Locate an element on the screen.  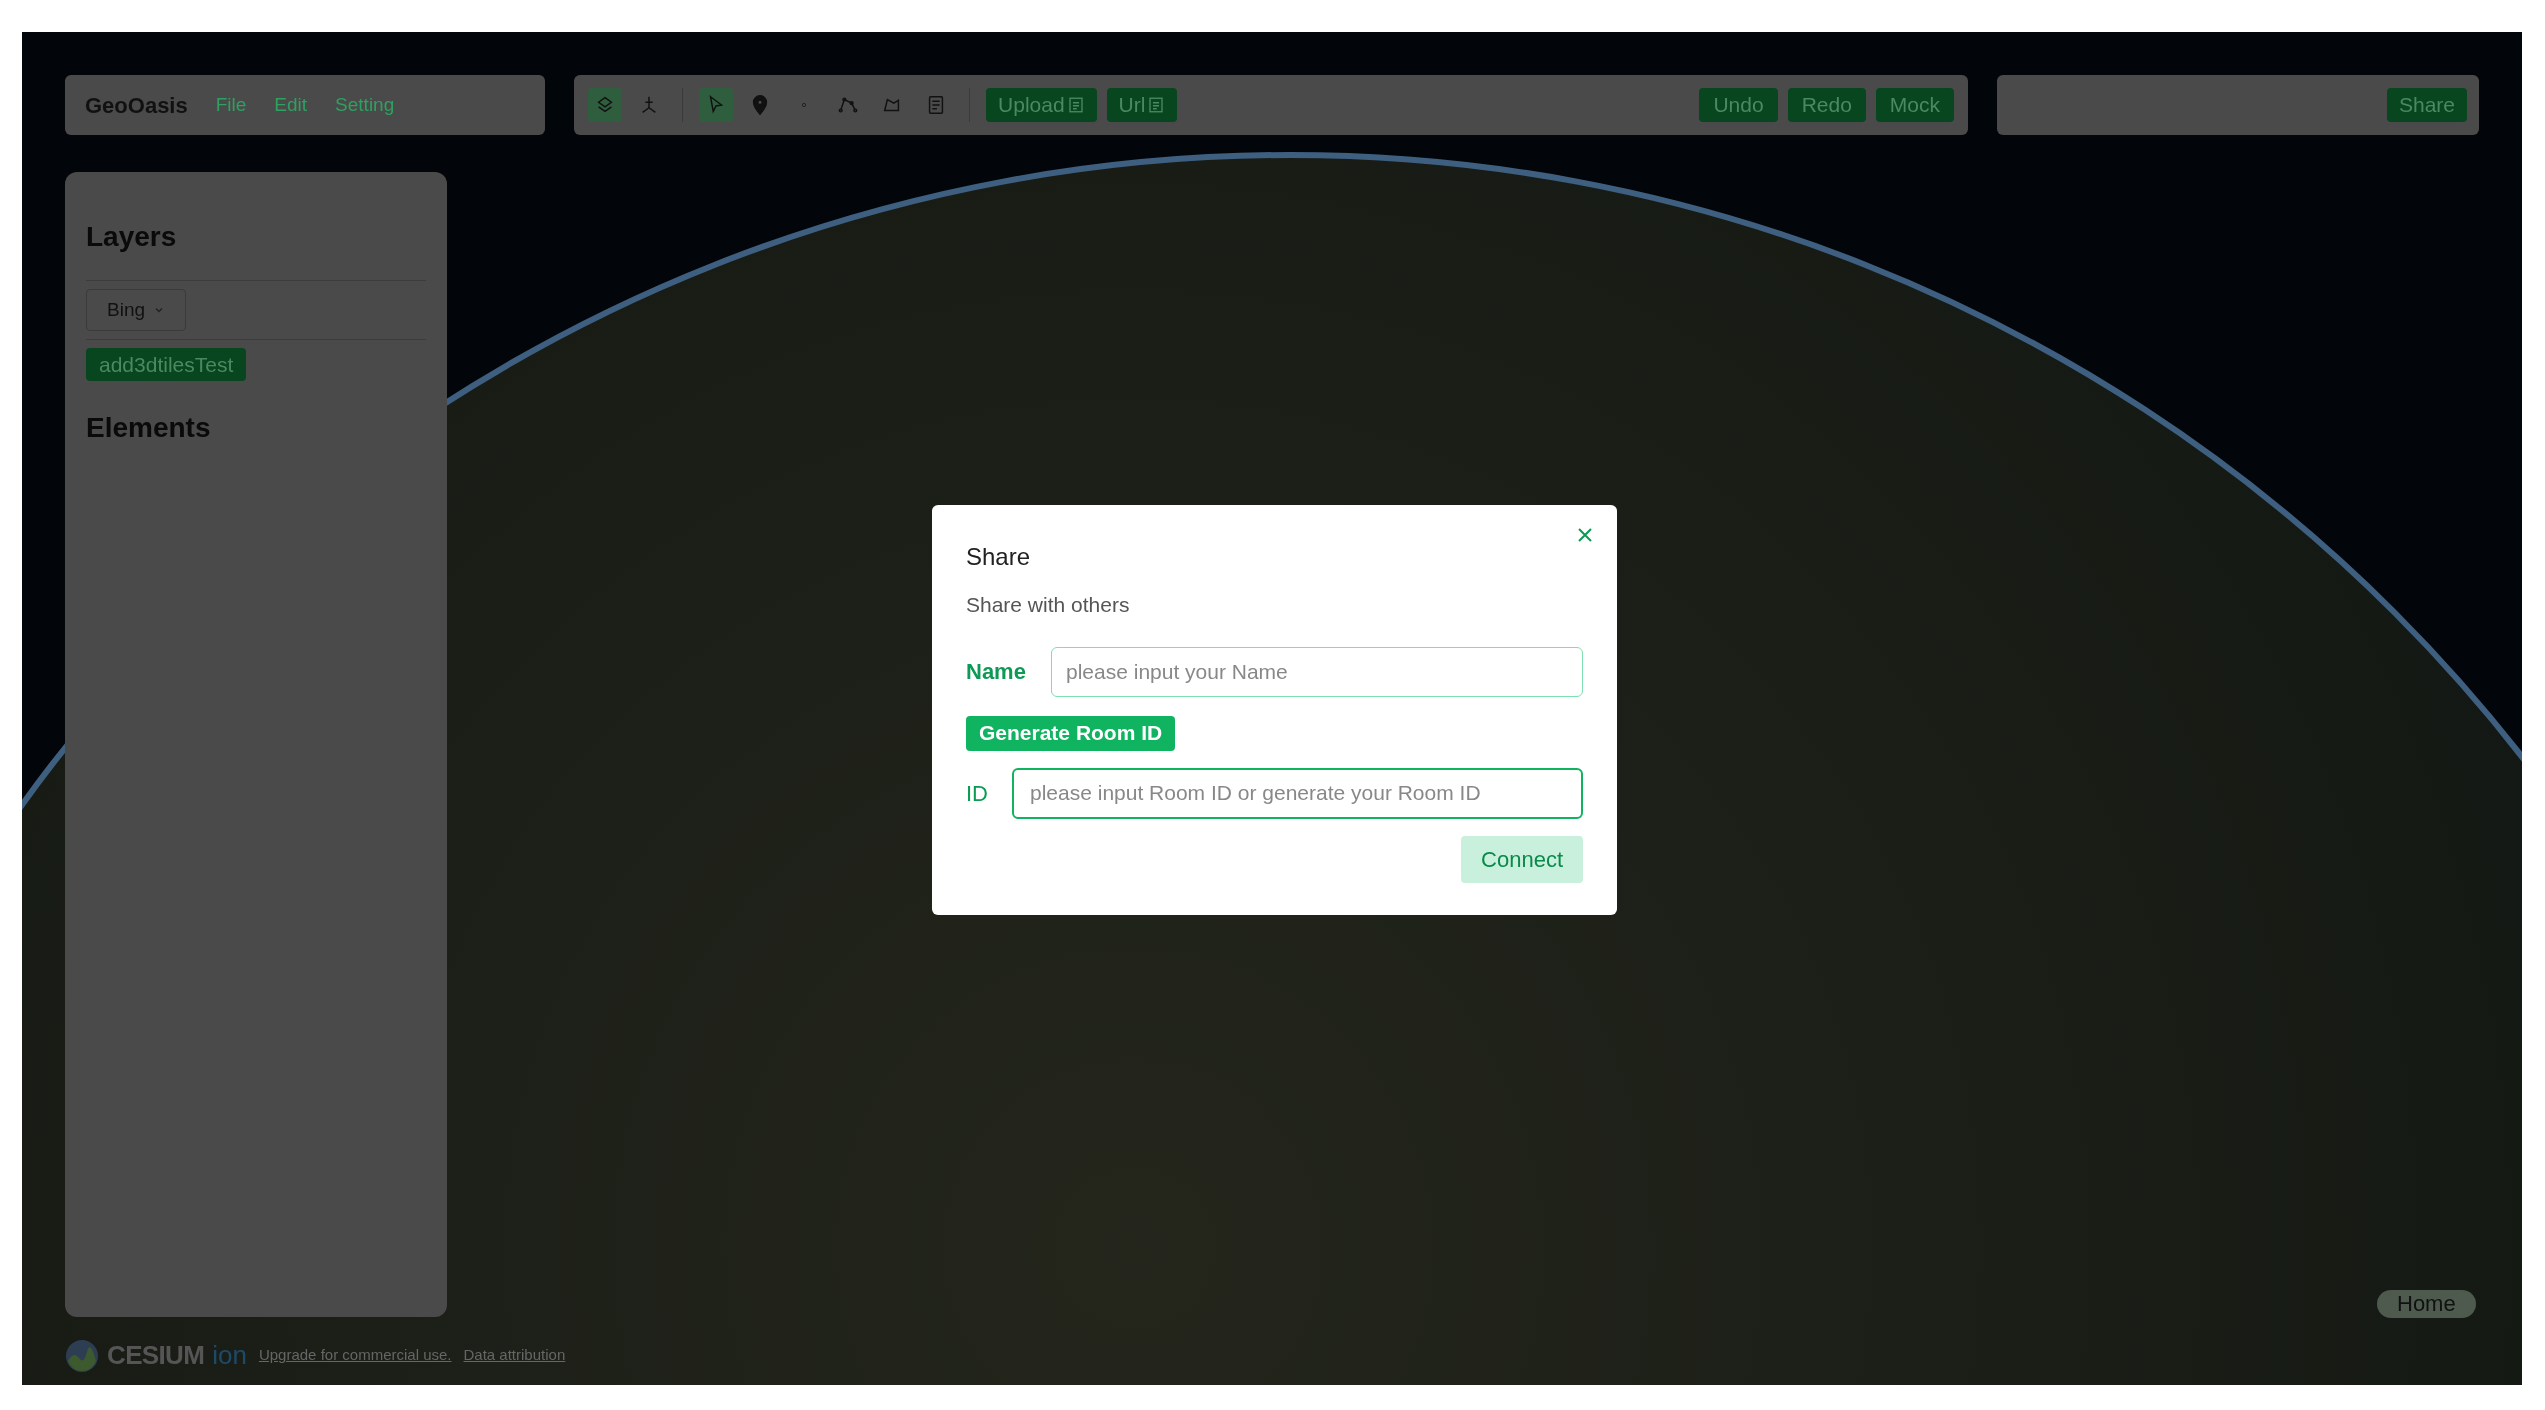
field-label: ID is located at coordinates (977, 793).